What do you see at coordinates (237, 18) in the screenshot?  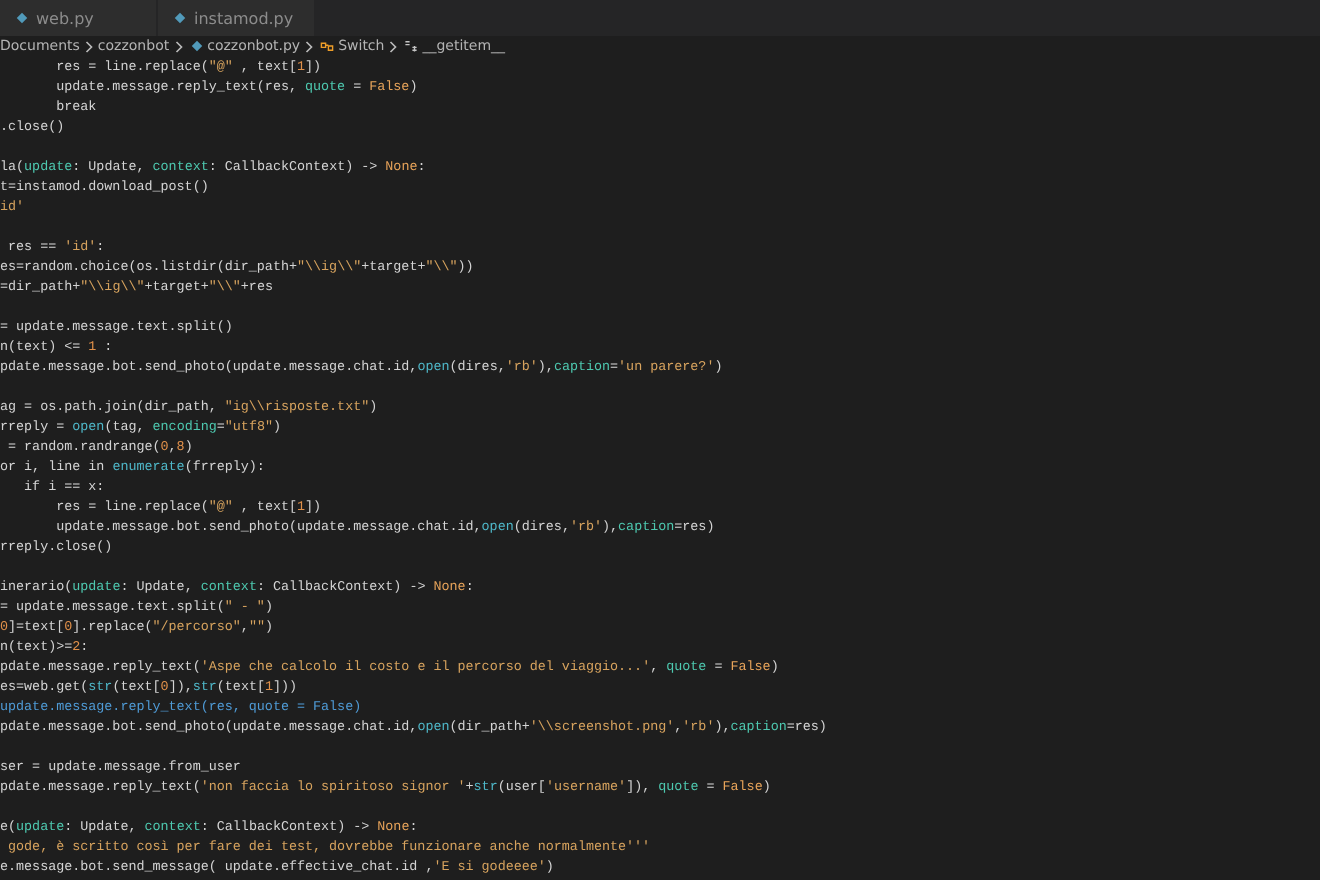 I see `file-tab: instamod.py` at bounding box center [237, 18].